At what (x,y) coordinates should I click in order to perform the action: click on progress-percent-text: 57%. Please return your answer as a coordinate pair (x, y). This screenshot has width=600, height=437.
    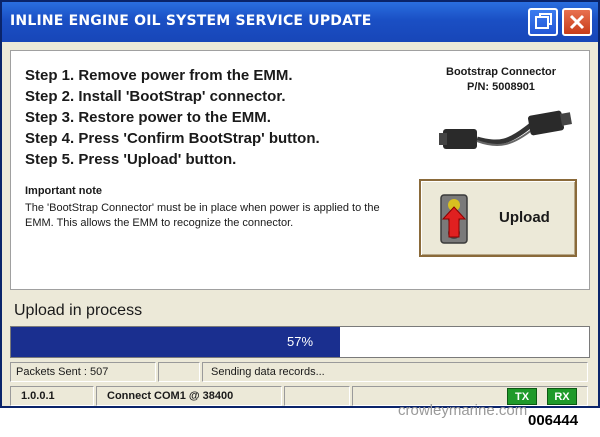
    Looking at the image, I should click on (300, 341).